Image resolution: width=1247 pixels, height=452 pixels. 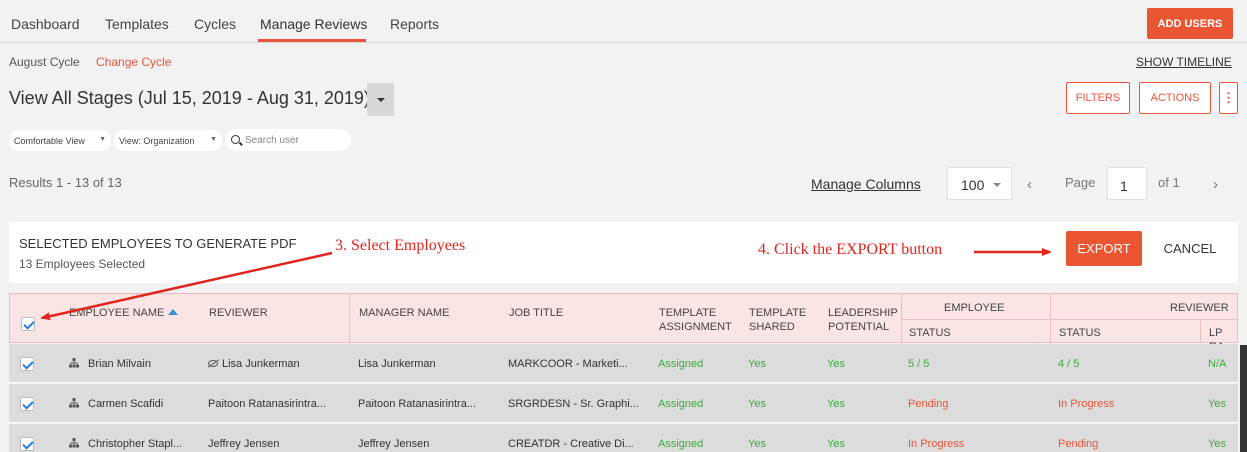 I want to click on cell-reviewer-status: Pending, so click(x=1078, y=444).